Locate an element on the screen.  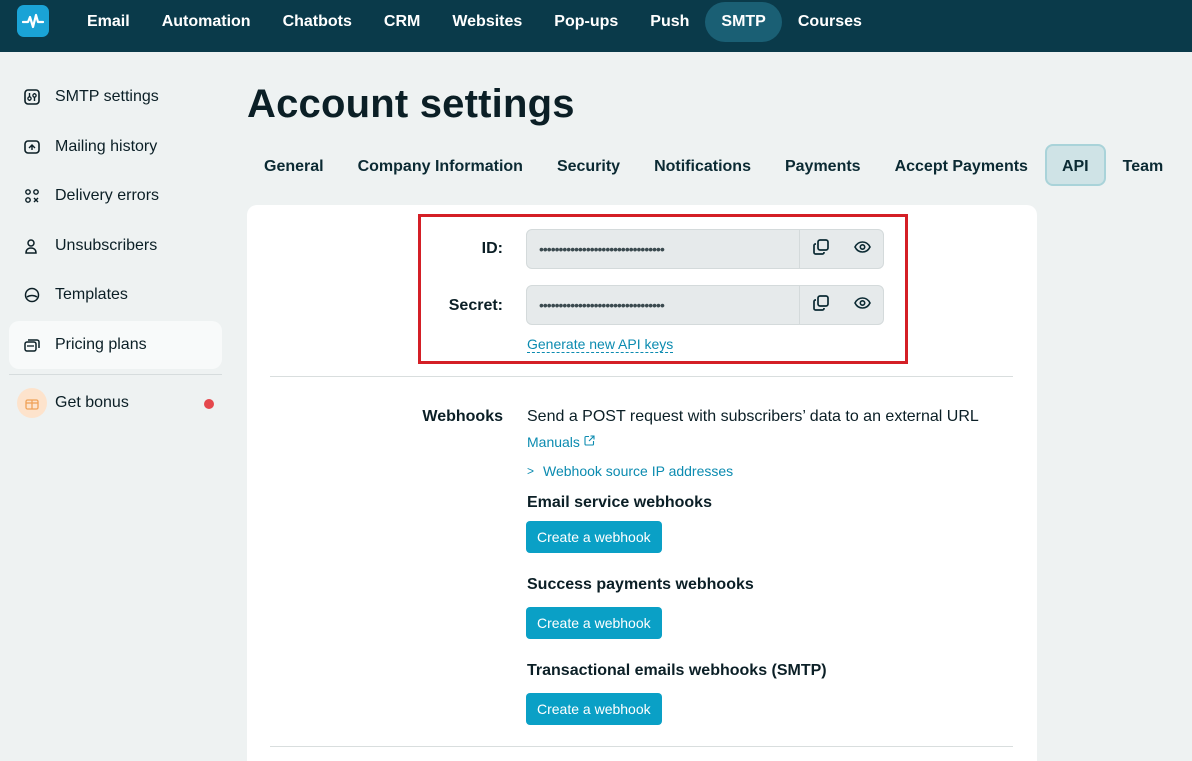
payments-webhooks-title: Success payments webhooks is located at coordinates (640, 584).